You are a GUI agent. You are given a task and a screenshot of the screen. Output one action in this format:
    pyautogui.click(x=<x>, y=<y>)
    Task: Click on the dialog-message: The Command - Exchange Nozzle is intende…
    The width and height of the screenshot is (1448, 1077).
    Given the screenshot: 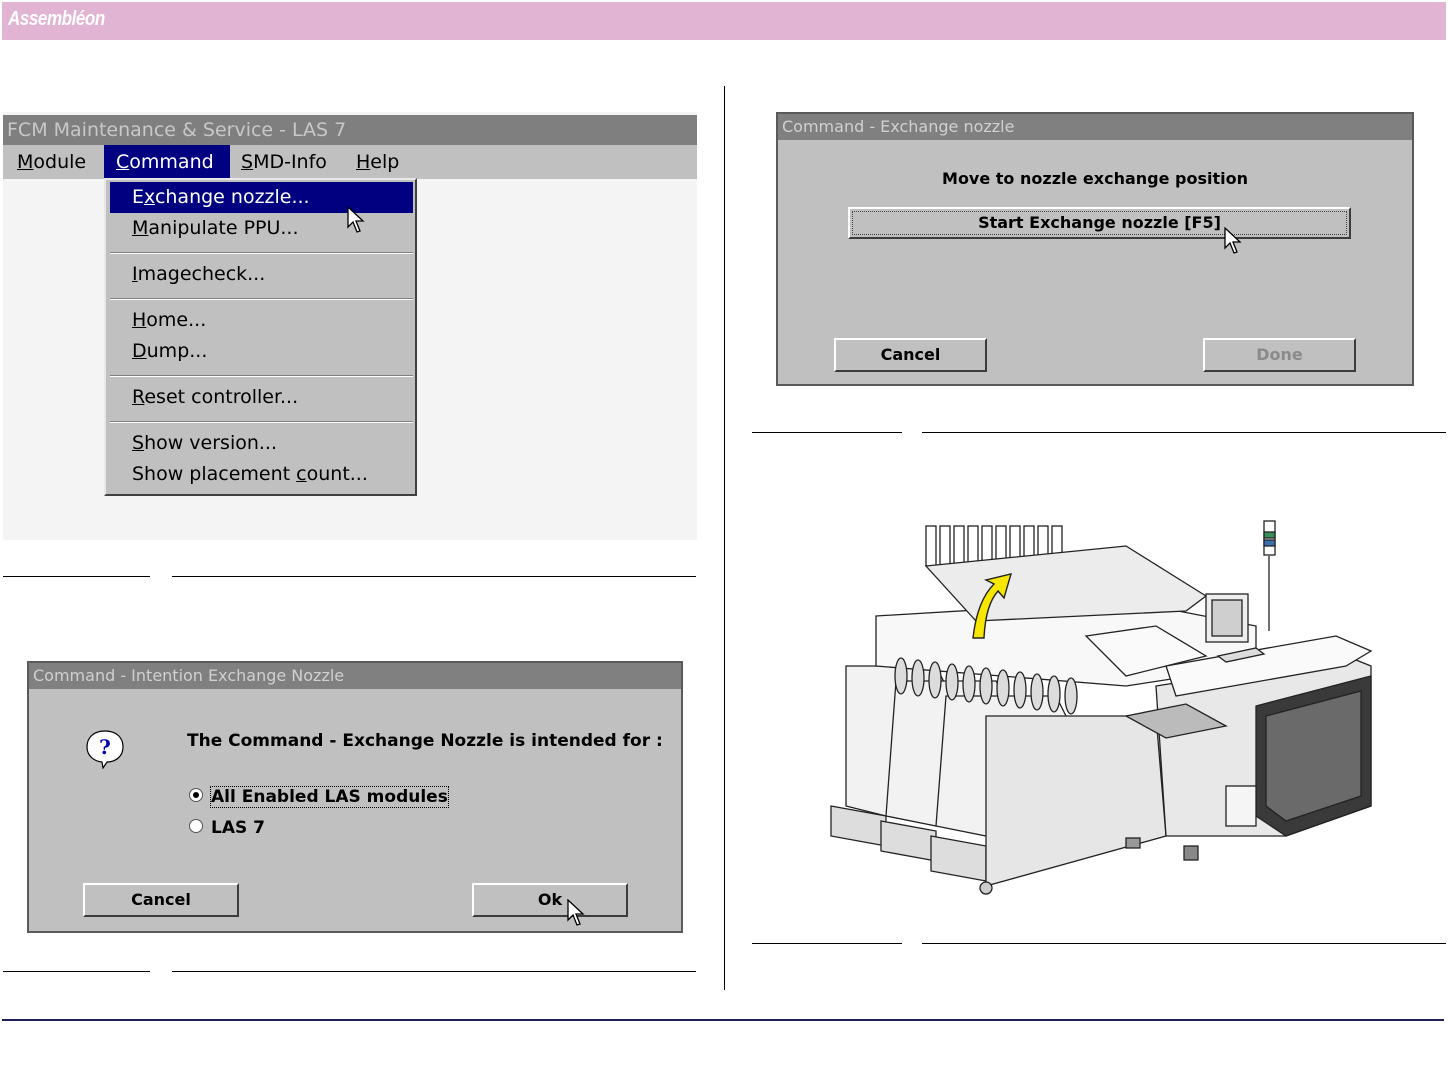 What is the action you would take?
    pyautogui.click(x=425, y=741)
    